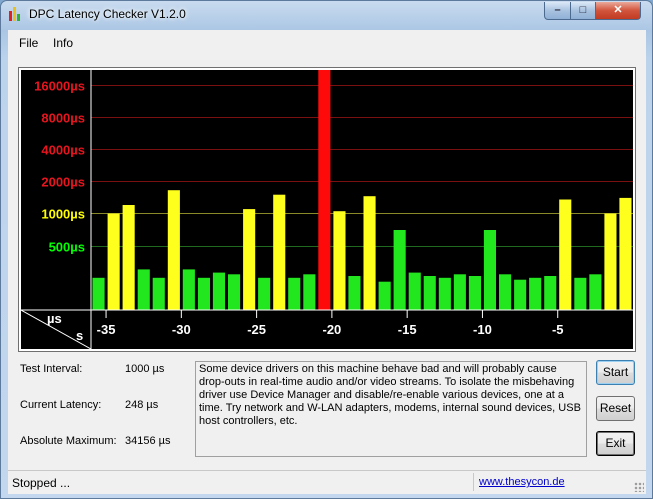  What do you see at coordinates (473, 482) in the screenshot?
I see `status-separator` at bounding box center [473, 482].